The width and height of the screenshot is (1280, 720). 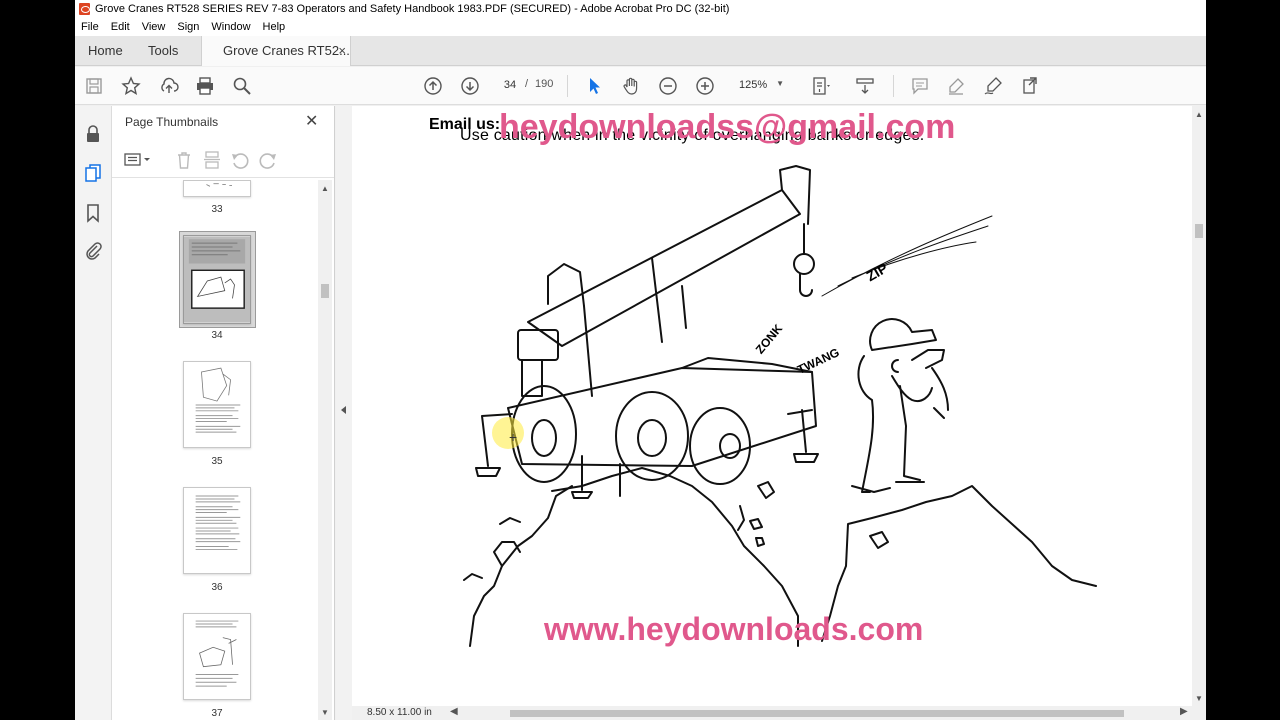 What do you see at coordinates (993, 86) in the screenshot?
I see `sign-icon` at bounding box center [993, 86].